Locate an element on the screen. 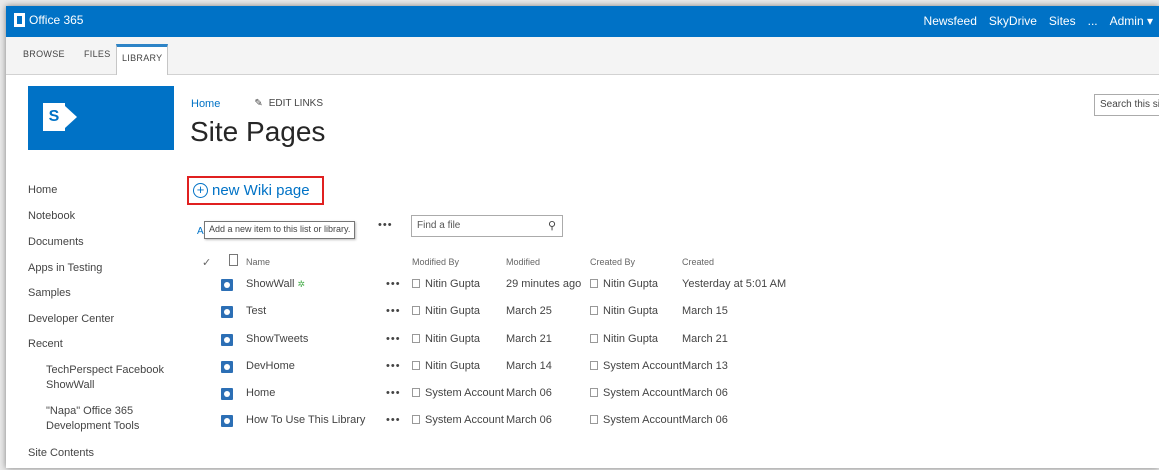 The width and height of the screenshot is (1159, 470). row-name-link: ShowTweets is located at coordinates (277, 339).